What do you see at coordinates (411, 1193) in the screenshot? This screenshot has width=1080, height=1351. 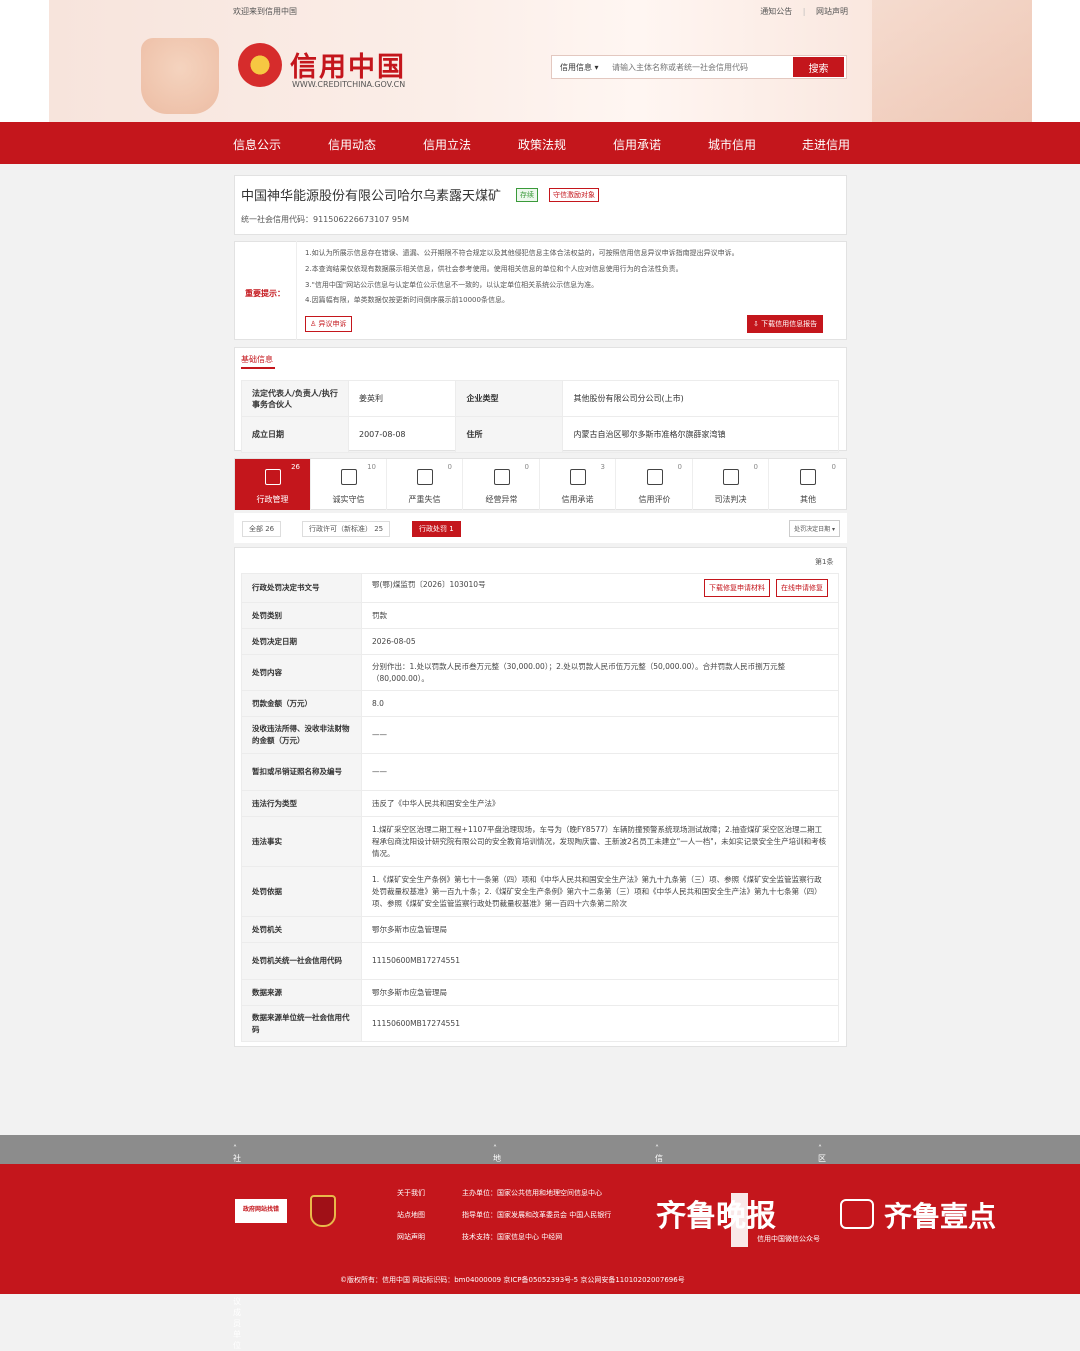 I see `footer-link: 关于我们` at bounding box center [411, 1193].